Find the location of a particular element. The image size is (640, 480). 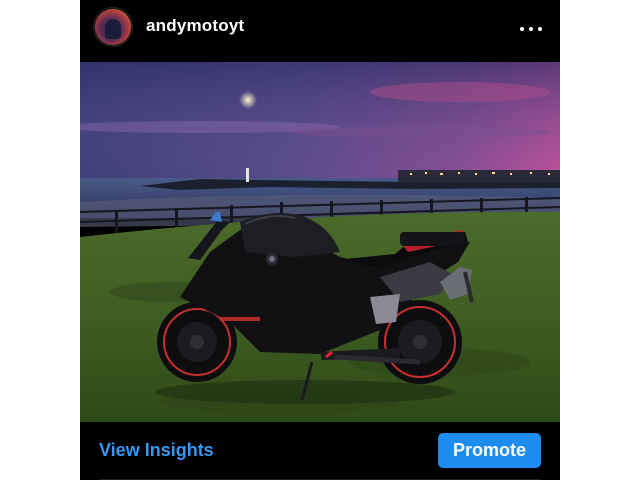

avatar-figure is located at coordinates (113, 29).